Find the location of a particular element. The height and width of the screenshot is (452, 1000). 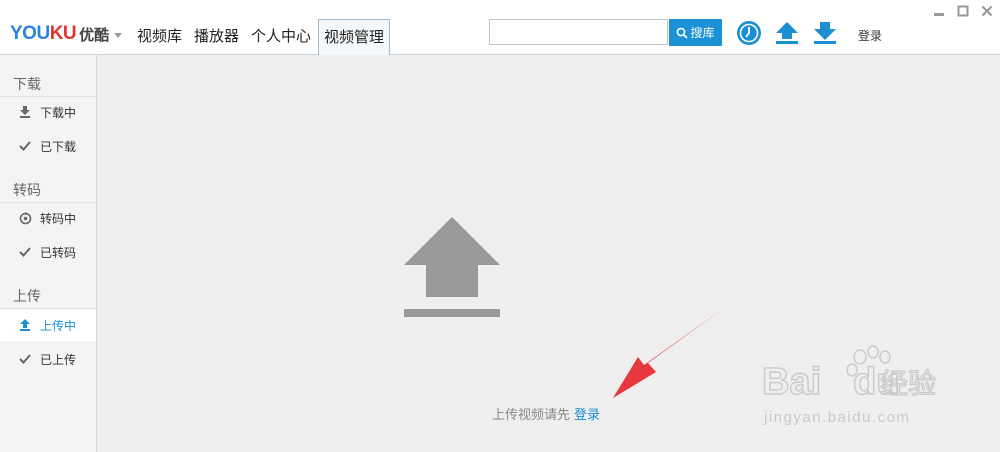

transcode-icon is located at coordinates (25, 218).